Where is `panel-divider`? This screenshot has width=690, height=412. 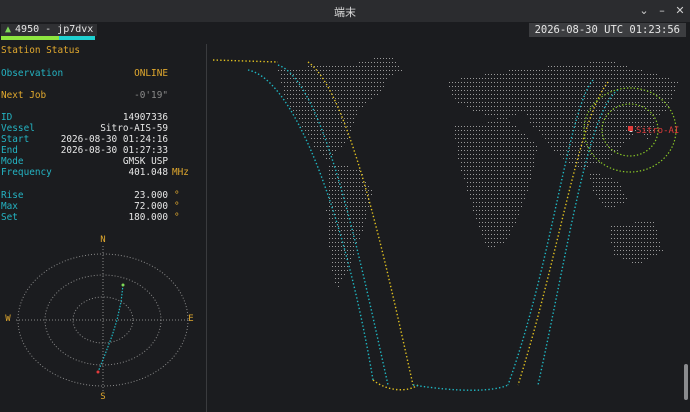
panel-divider is located at coordinates (206, 228).